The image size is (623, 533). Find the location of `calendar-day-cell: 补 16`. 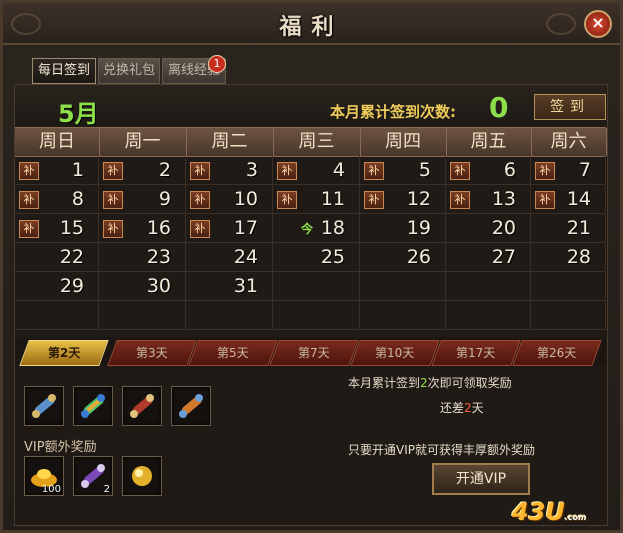

calendar-day-cell: 补 16 is located at coordinates (142, 228).